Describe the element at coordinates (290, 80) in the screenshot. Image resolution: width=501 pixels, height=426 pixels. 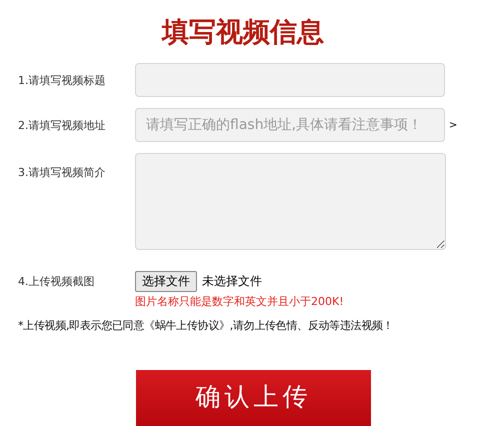
I see `input-field` at that location.